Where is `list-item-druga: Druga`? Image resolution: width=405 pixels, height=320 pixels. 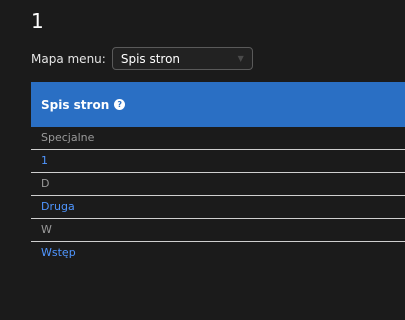
list-item-druga: Druga is located at coordinates (218, 207).